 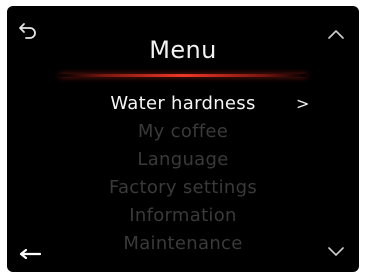 I want to click on menu-item-factory-settings: Factory settings, so click(x=183, y=188).